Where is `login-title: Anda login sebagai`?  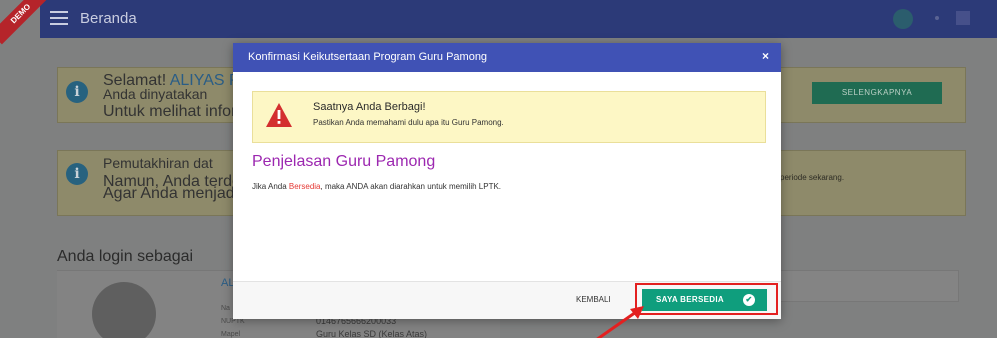 login-title: Anda login sebagai is located at coordinates (125, 256).